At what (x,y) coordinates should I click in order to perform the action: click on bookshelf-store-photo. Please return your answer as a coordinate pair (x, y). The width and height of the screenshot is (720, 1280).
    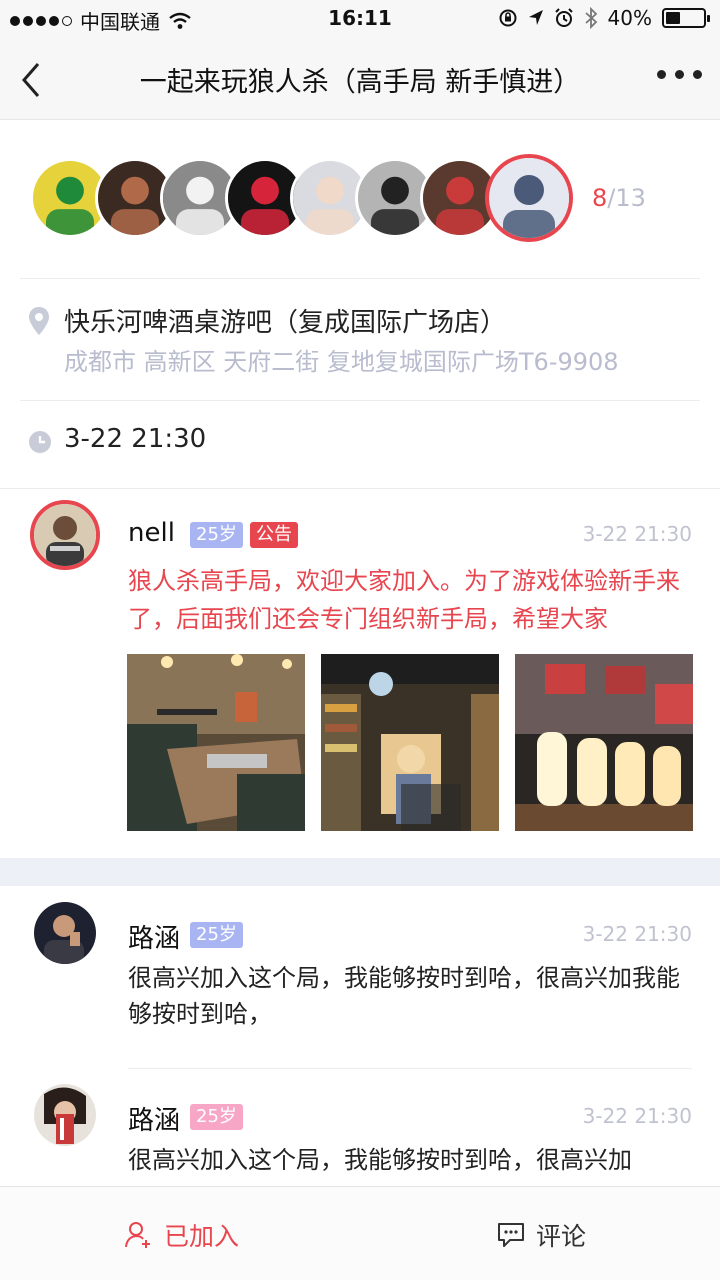
    Looking at the image, I should click on (410, 742).